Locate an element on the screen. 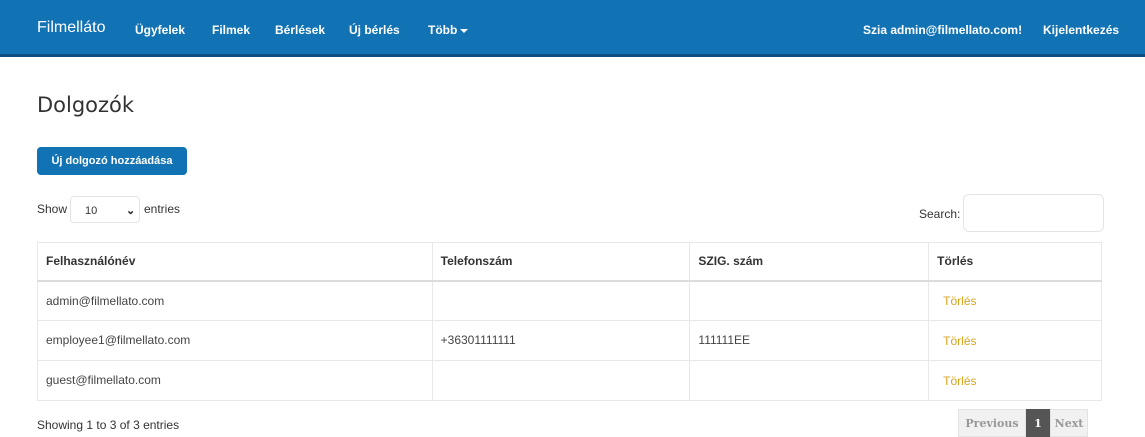 The image size is (1145, 437). add-employee-button: Új dolgozó hozzáadása is located at coordinates (112, 161).